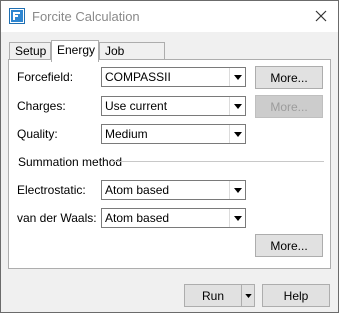 The width and height of the screenshot is (339, 313). I want to click on forcefield-label: Forcefield:, so click(45, 77).